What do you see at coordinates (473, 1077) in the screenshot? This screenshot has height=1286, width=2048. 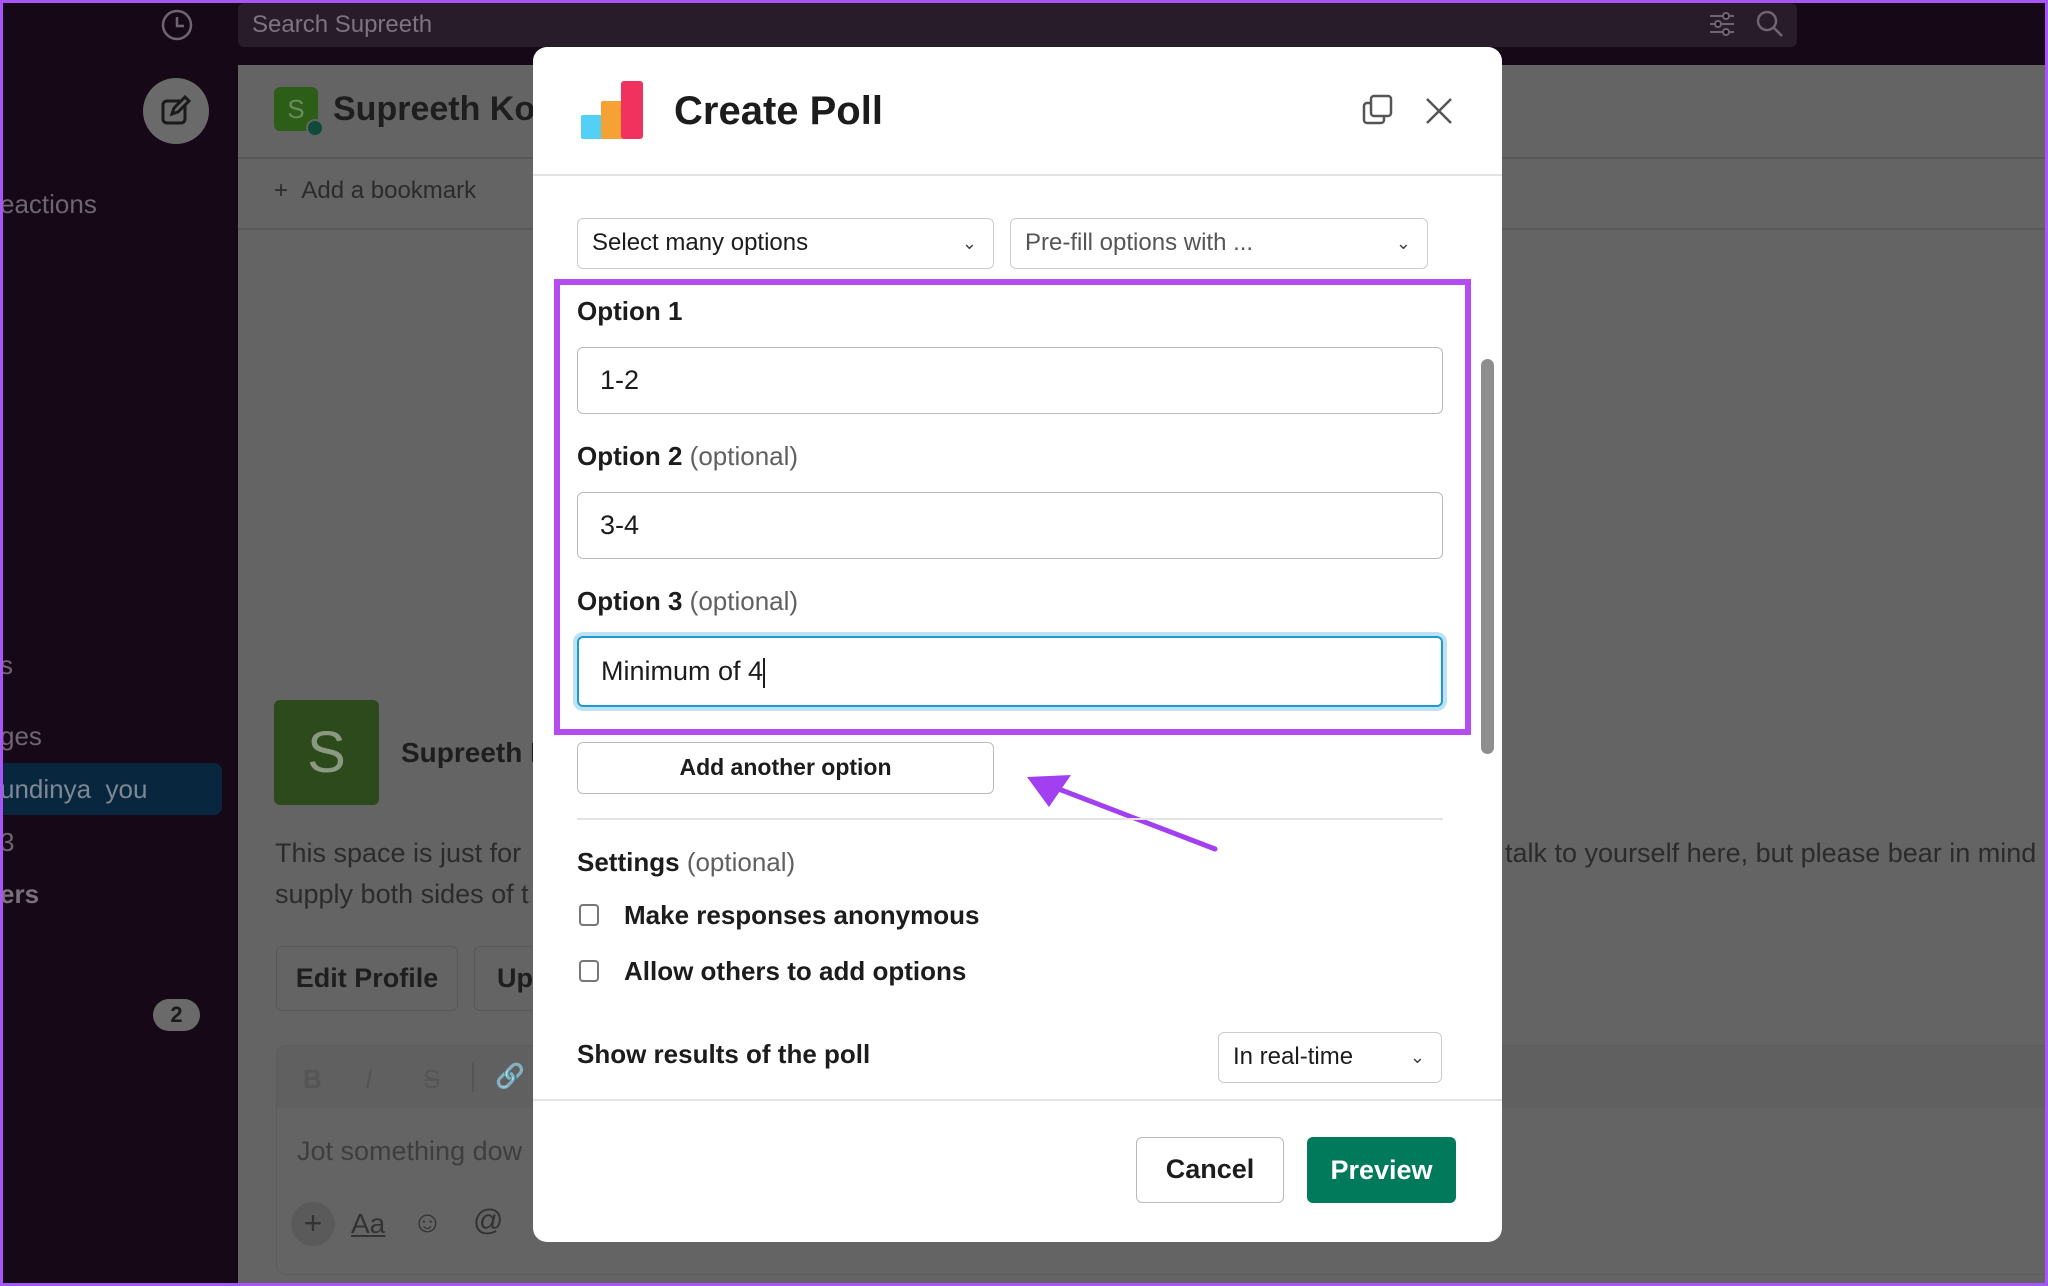 I see `toolbar-divider` at bounding box center [473, 1077].